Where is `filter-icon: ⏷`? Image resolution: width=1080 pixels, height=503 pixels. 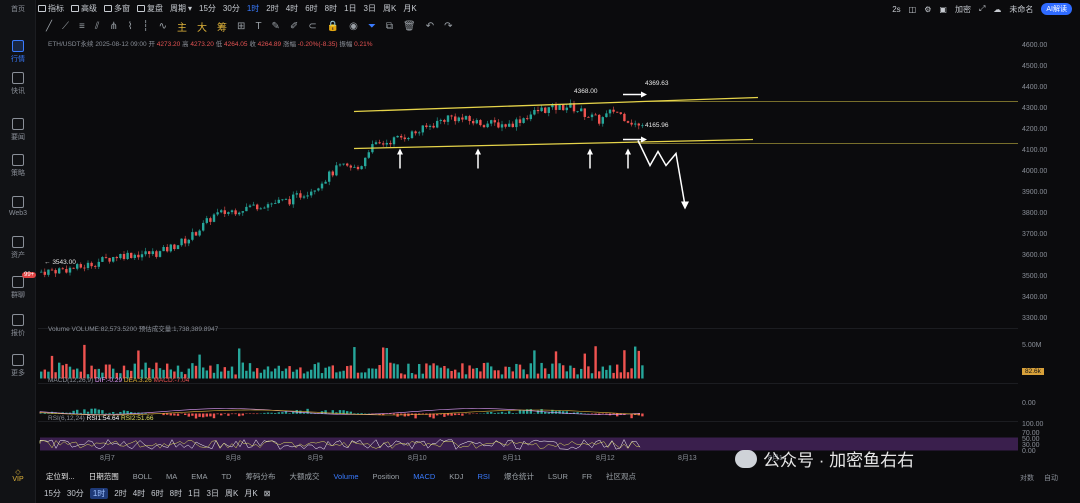 filter-icon: ⏷ is located at coordinates (372, 26).